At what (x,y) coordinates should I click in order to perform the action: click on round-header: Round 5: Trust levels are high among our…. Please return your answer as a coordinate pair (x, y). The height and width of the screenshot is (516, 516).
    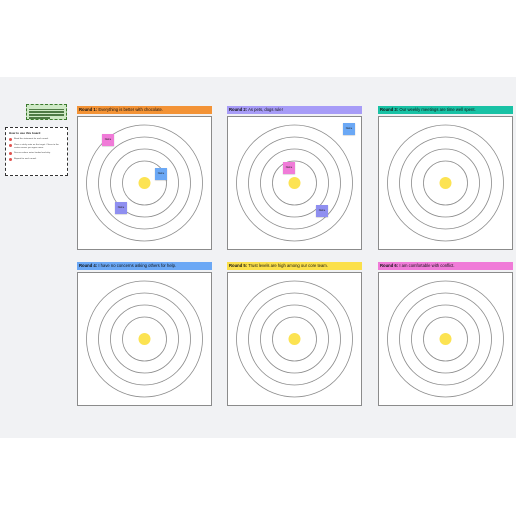
    Looking at the image, I should click on (294, 266).